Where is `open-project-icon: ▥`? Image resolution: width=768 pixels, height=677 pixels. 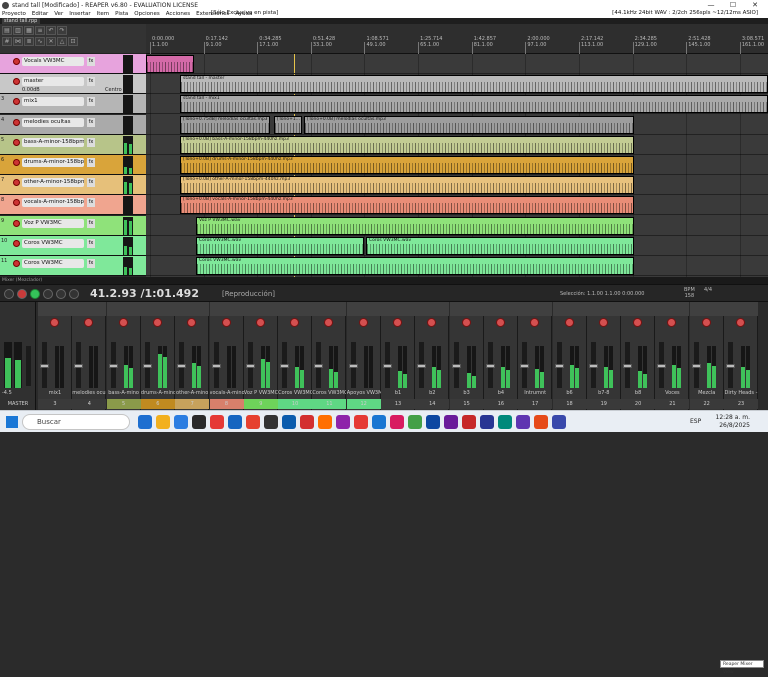
open-project-icon: ▥ is located at coordinates (18, 30).